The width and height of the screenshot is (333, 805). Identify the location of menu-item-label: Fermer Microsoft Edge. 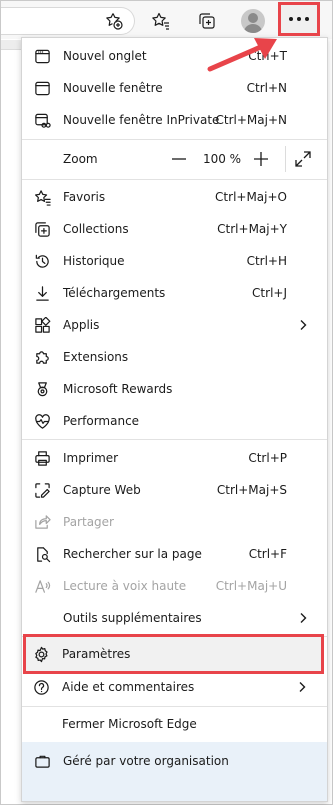
(129, 724).